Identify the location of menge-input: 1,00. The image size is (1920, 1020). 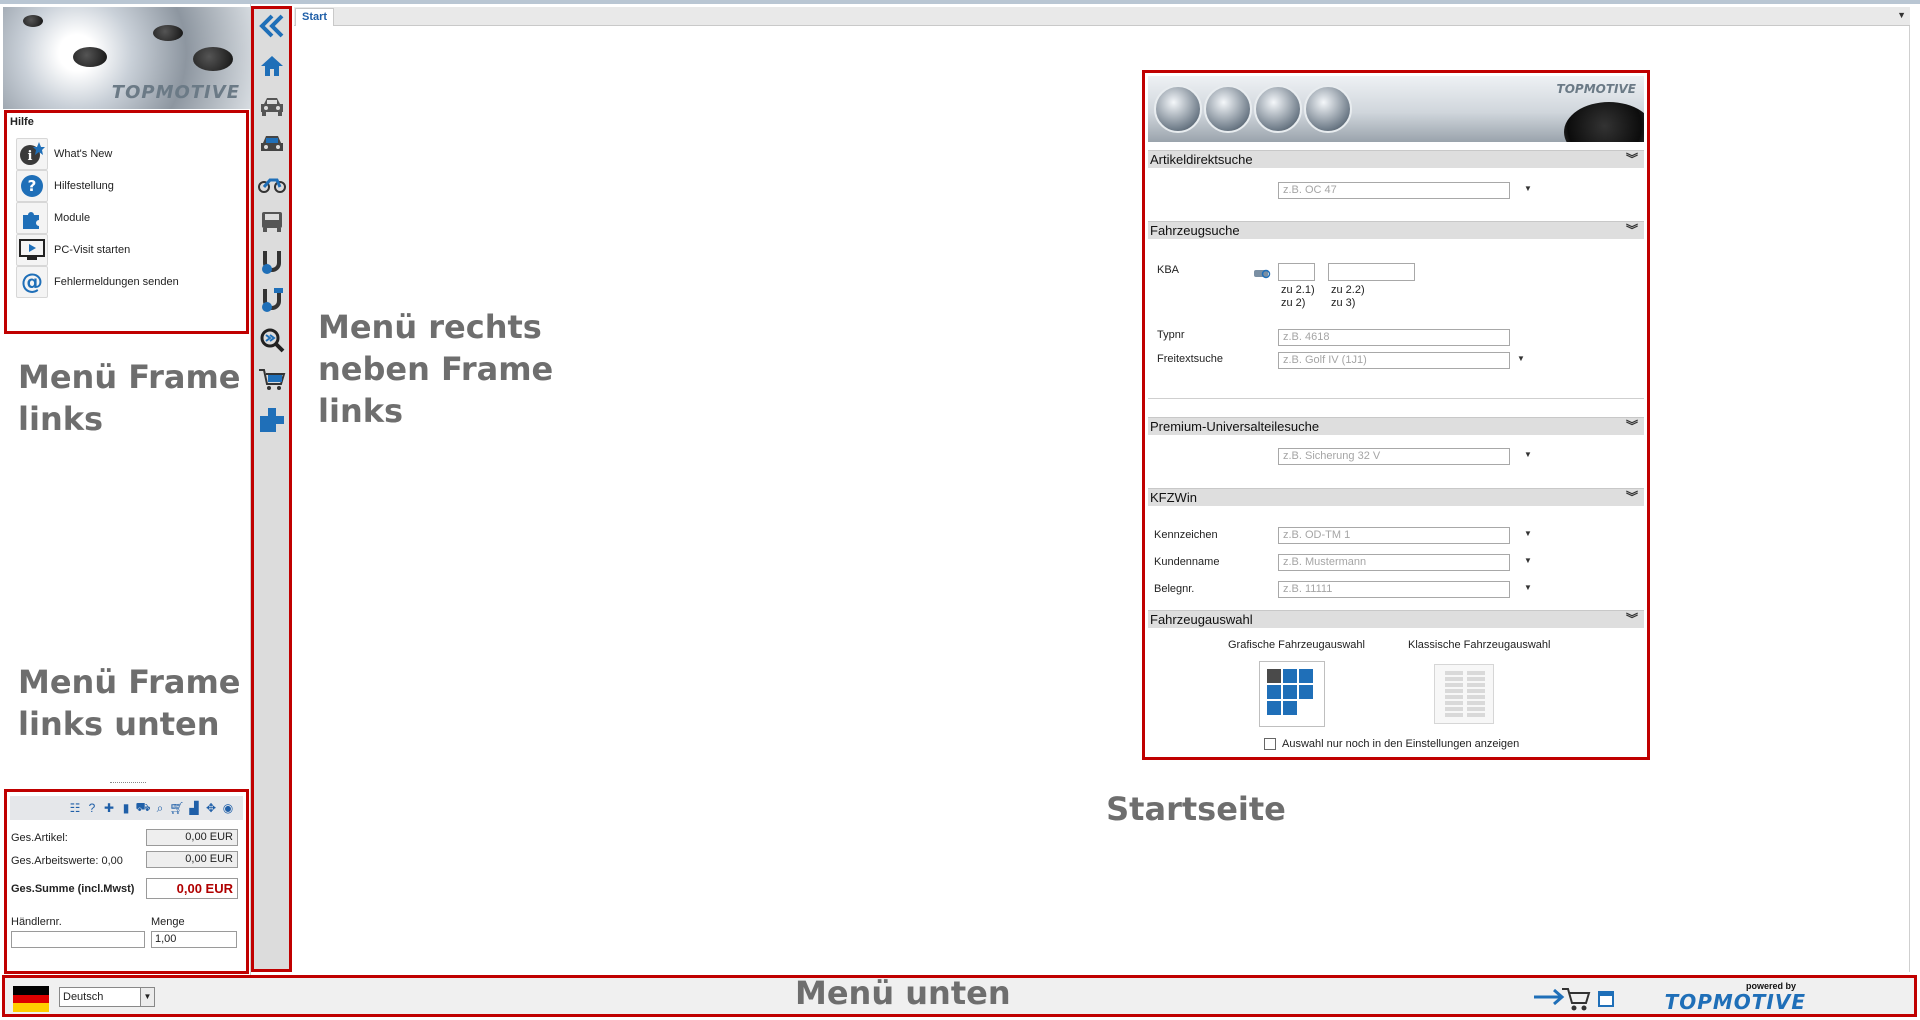
(194, 939).